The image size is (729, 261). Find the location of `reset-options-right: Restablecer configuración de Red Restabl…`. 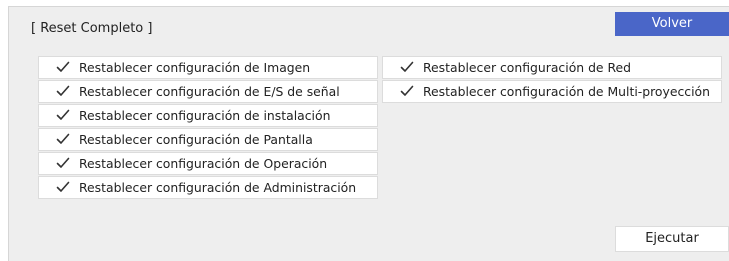

reset-options-right: Restablecer configuración de Red Restabl… is located at coordinates (552, 80).